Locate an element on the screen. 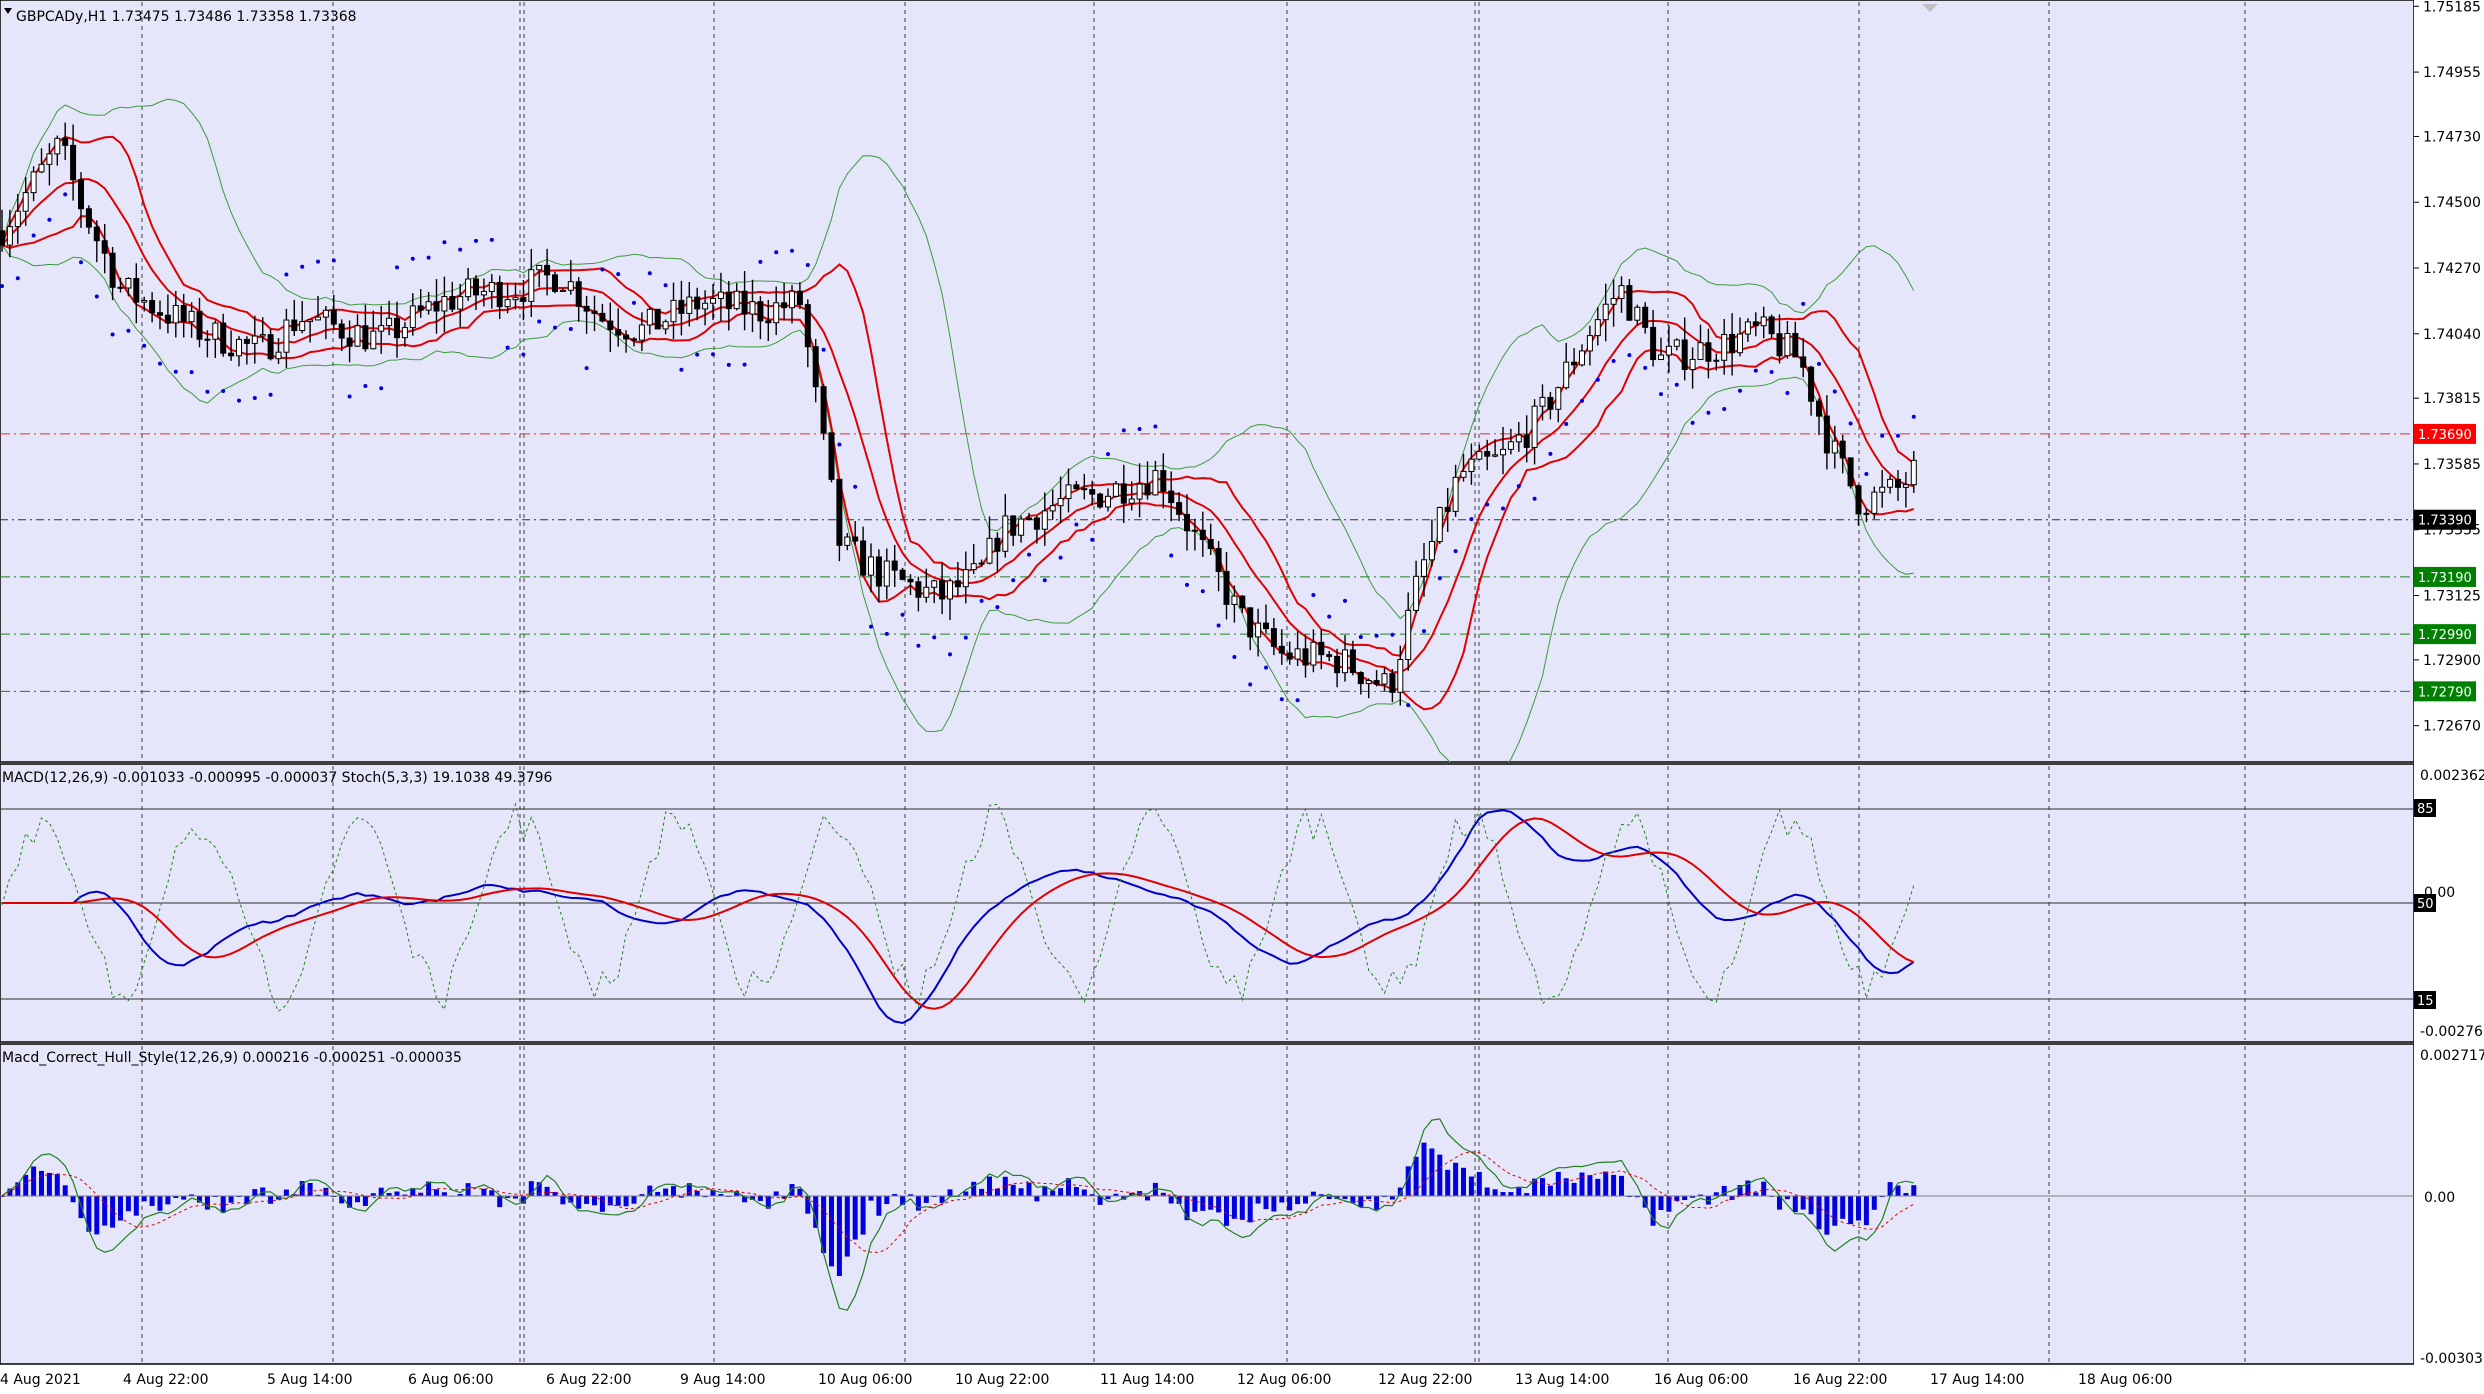  svg-text: 15 is located at coordinates (2425, 1001).